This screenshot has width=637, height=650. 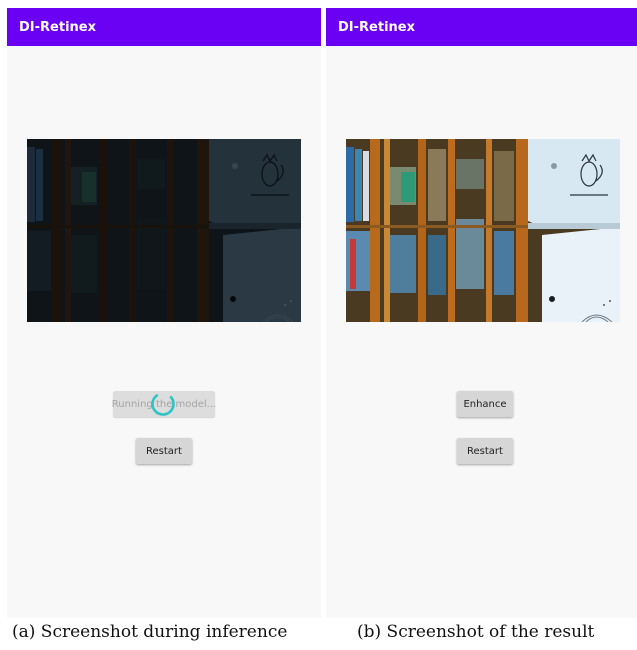 I want to click on enhance-button: Enhance, so click(x=485, y=404).